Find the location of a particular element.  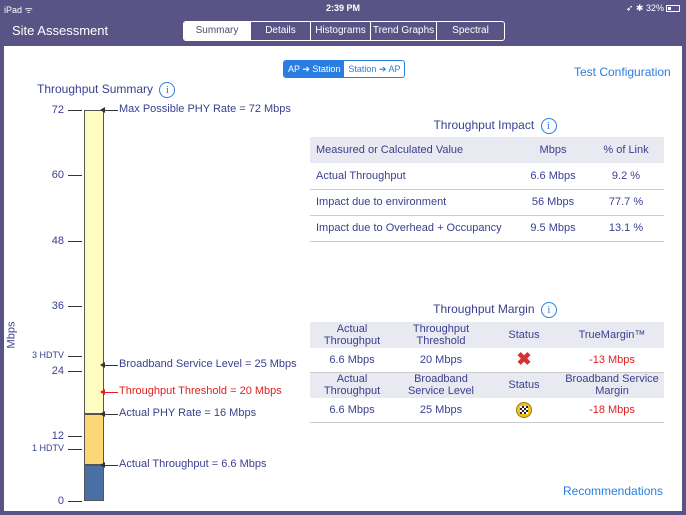

throughput-impact-title: Throughput Impact i is located at coordinates (495, 126).